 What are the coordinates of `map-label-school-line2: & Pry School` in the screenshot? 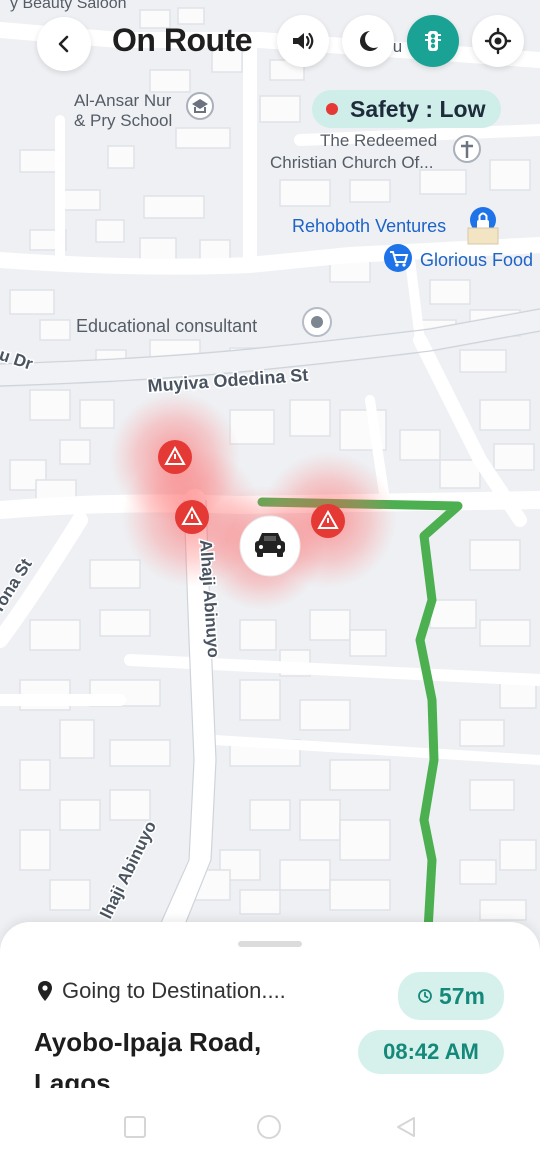 It's located at (123, 120).